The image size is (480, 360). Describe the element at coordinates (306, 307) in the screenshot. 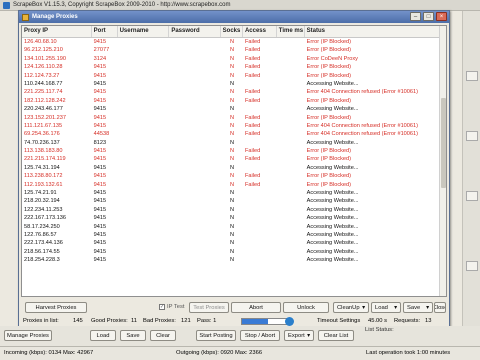

I see `unlock-button: Unlock` at that location.